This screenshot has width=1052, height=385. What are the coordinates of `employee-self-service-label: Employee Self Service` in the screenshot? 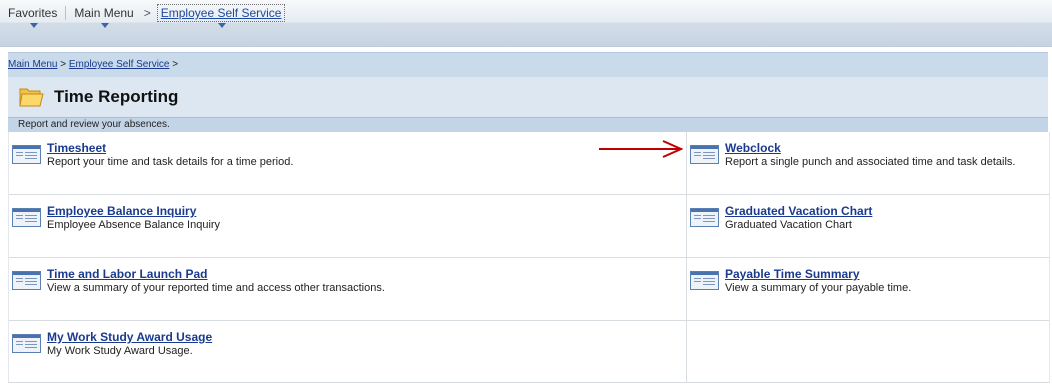 It's located at (221, 13).